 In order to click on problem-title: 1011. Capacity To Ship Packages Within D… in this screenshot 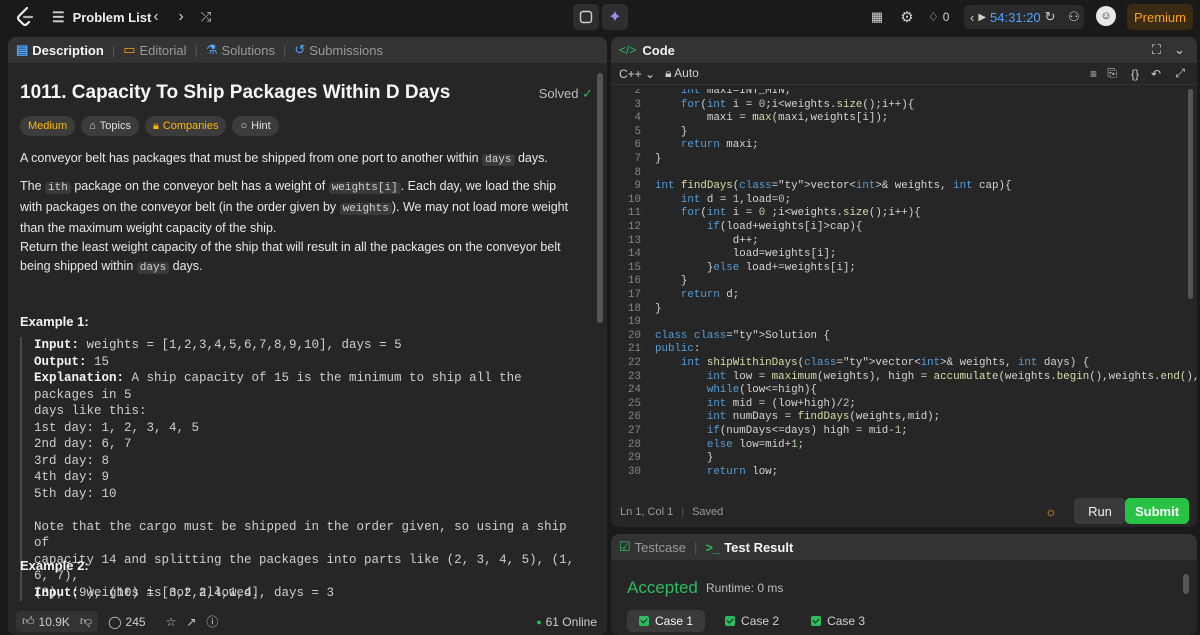, I will do `click(235, 93)`.